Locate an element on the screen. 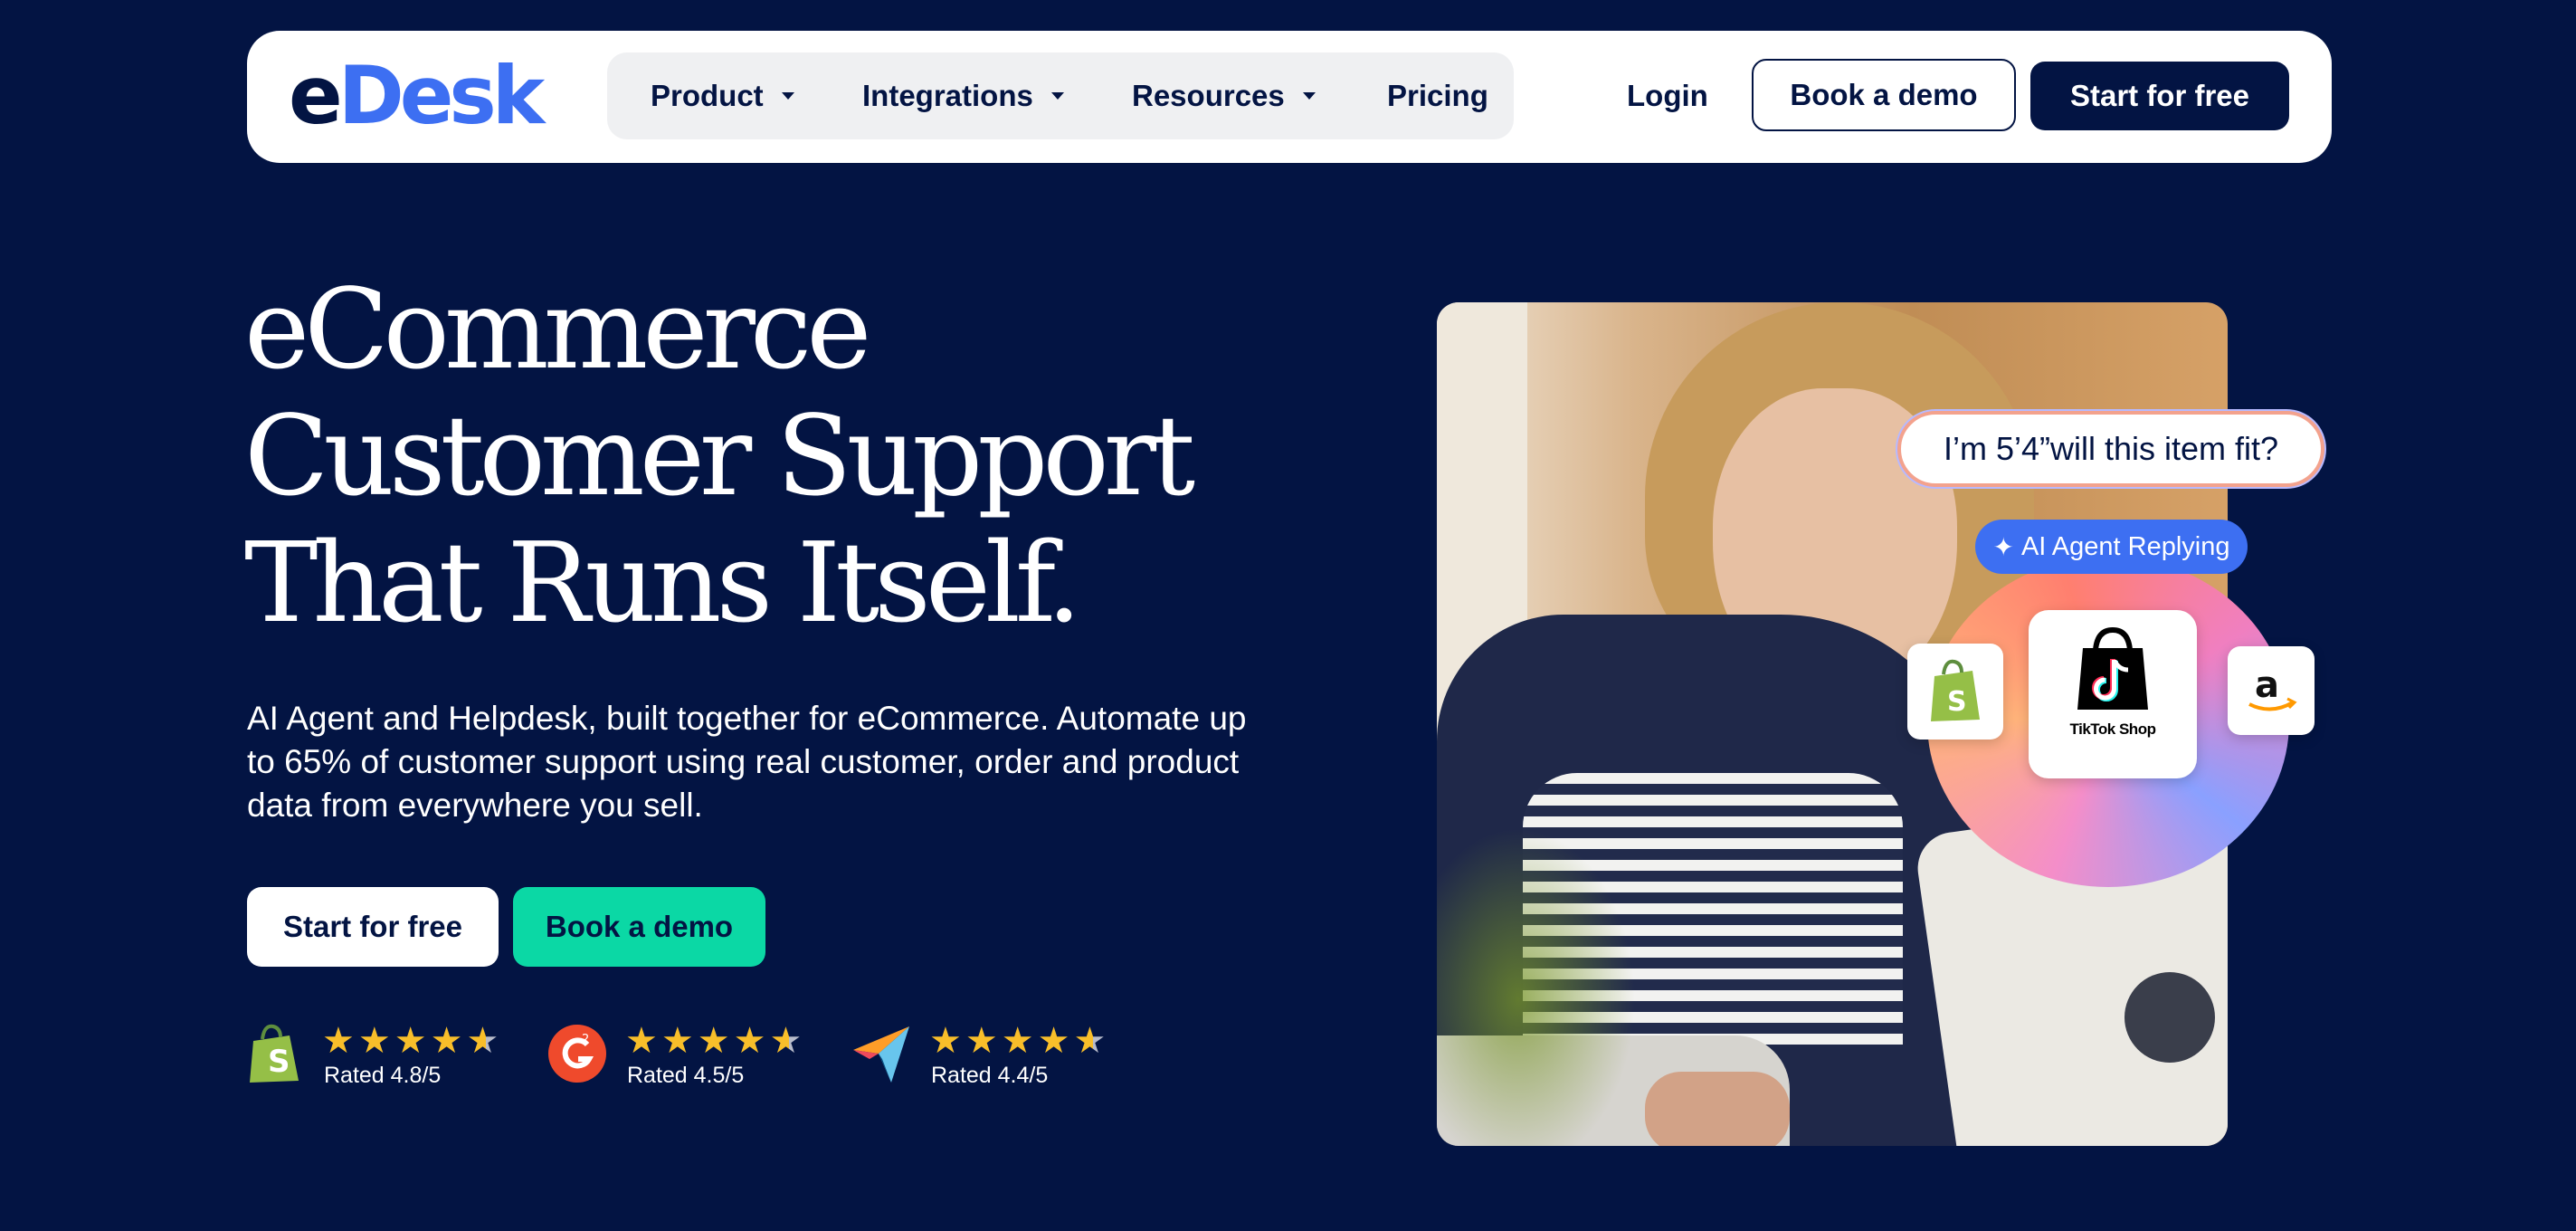 Image resolution: width=2576 pixels, height=1231 pixels. hero-book-demo-button: Book a demo is located at coordinates (639, 927).